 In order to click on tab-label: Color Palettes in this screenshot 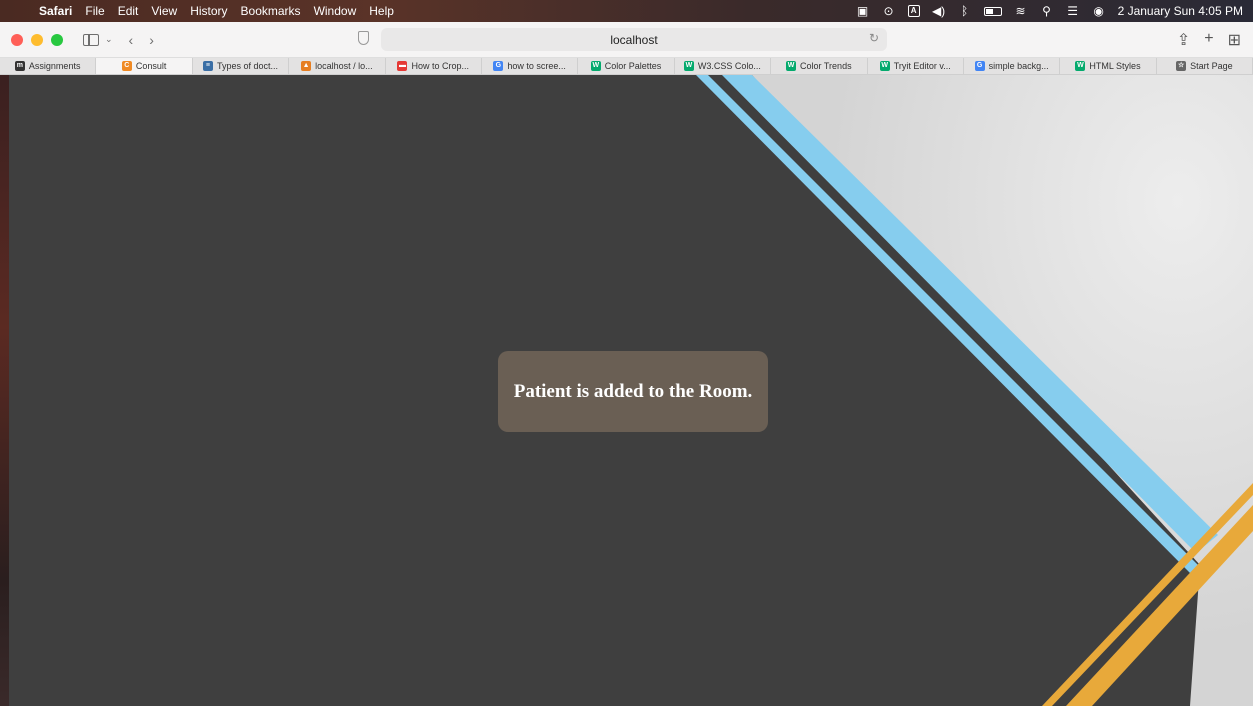, I will do `click(633, 66)`.